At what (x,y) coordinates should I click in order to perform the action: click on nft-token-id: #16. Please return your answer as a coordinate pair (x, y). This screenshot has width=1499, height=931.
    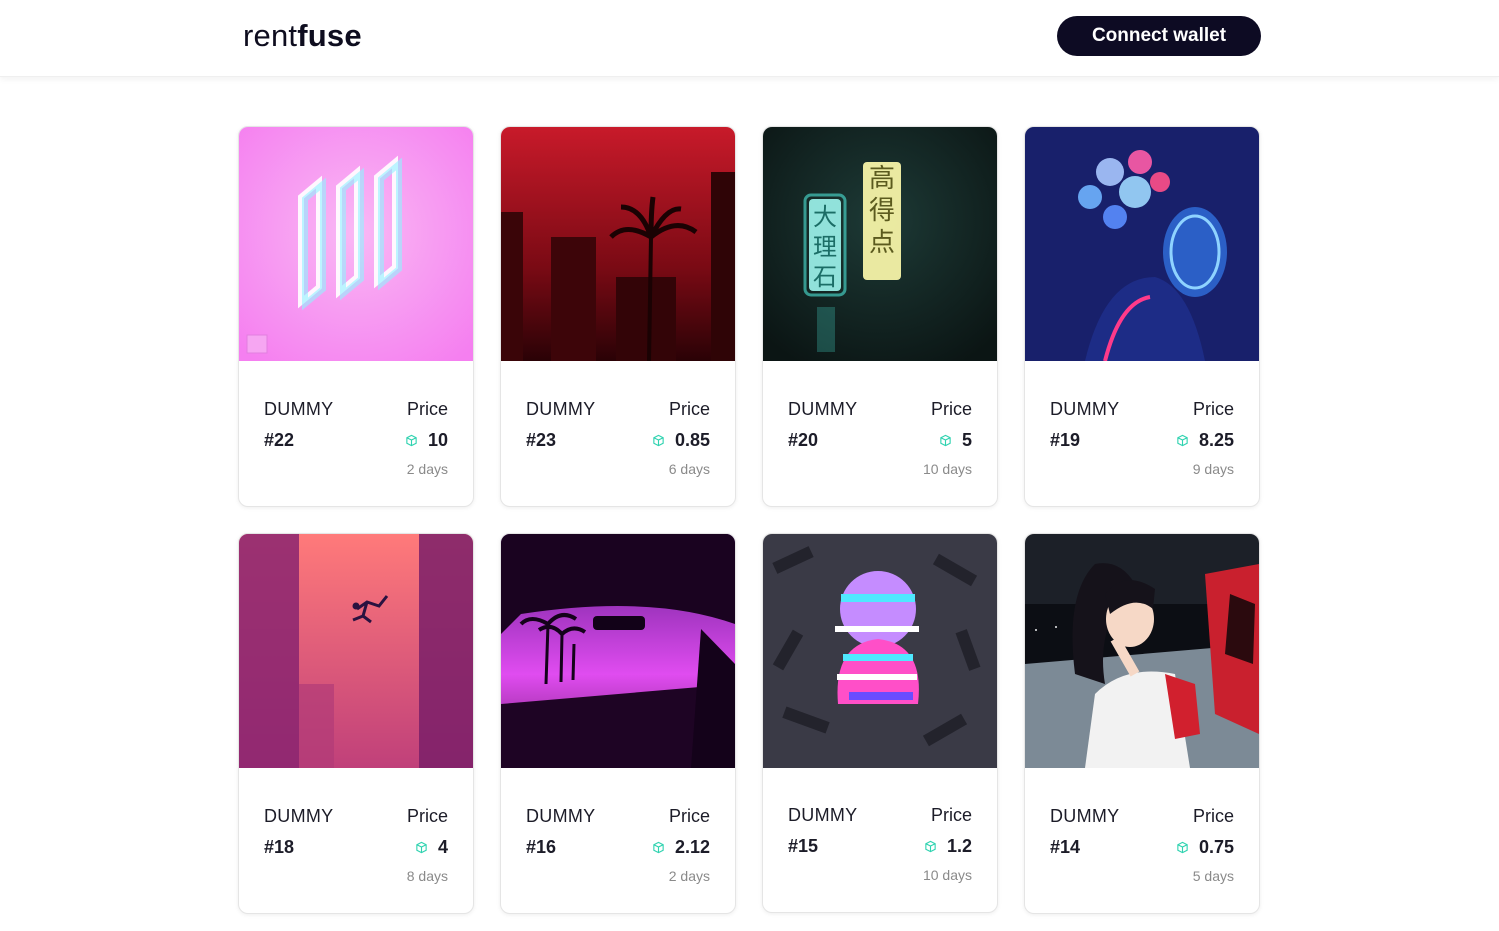
    Looking at the image, I should click on (541, 847).